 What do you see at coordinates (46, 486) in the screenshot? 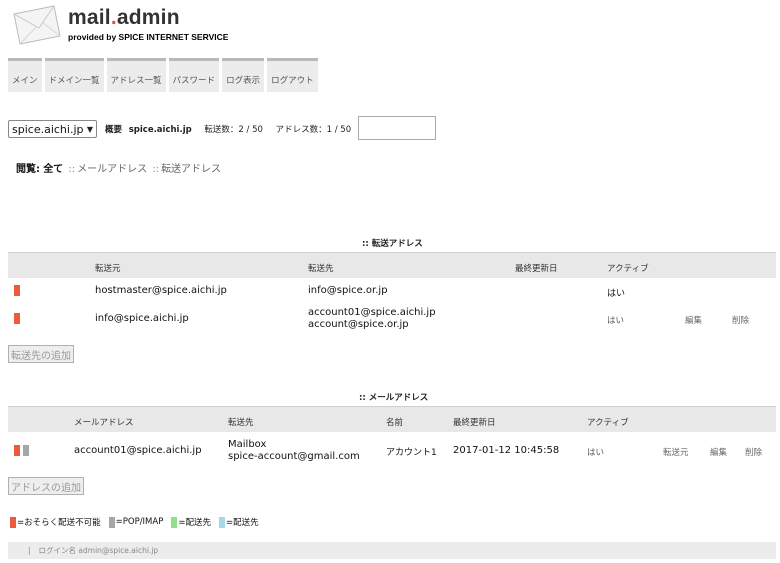
I see `add-address-button: アドレスの追加` at bounding box center [46, 486].